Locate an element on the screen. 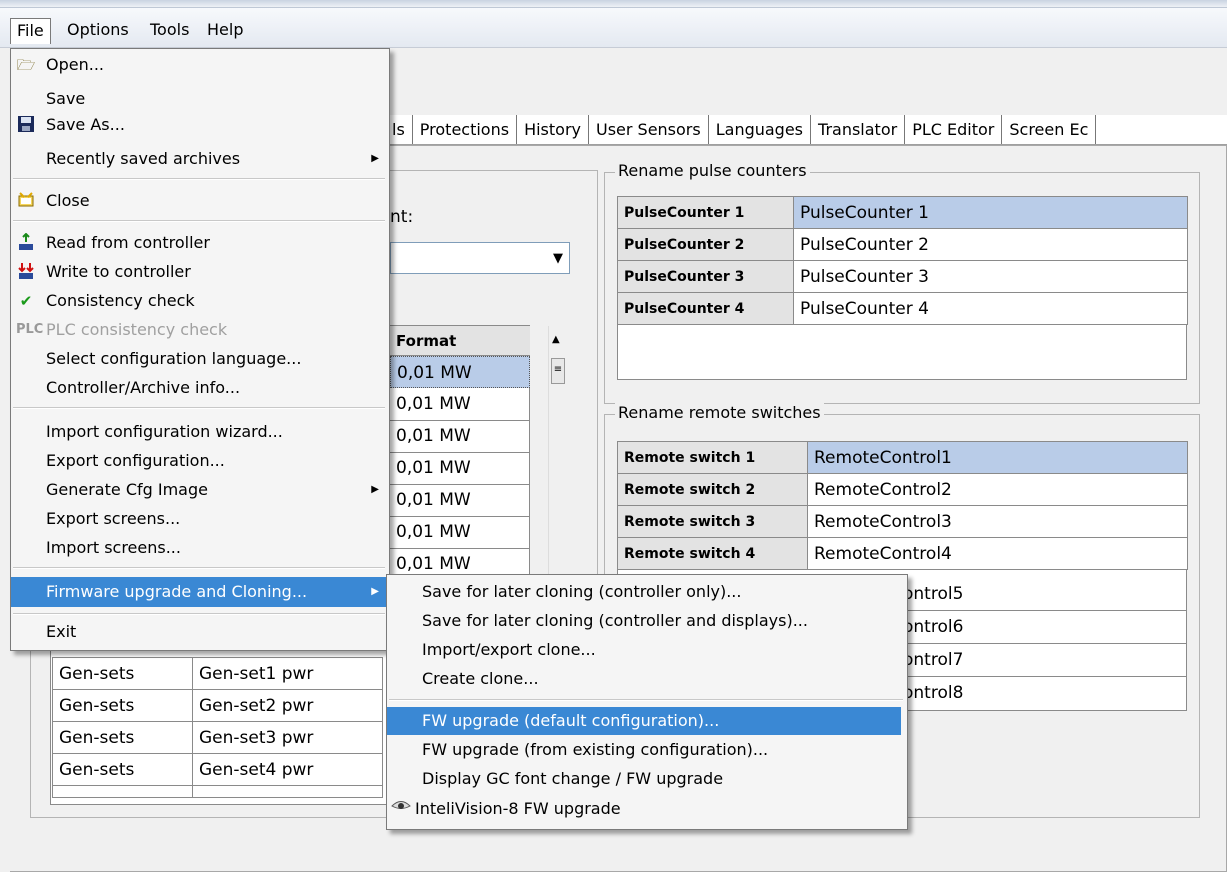  tab-translator: Translator is located at coordinates (858, 129).